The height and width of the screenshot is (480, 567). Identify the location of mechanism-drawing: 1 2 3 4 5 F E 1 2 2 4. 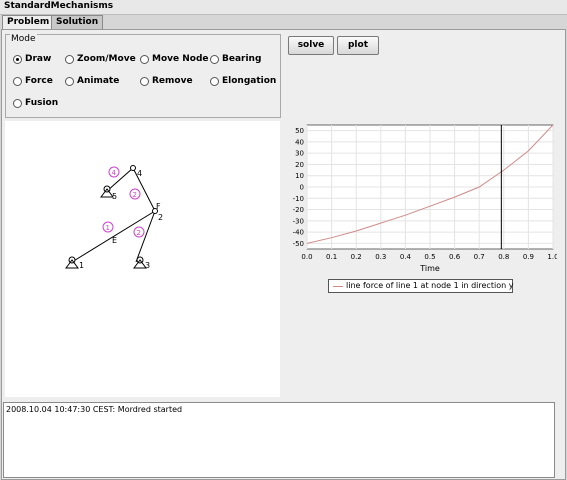
(114, 217).